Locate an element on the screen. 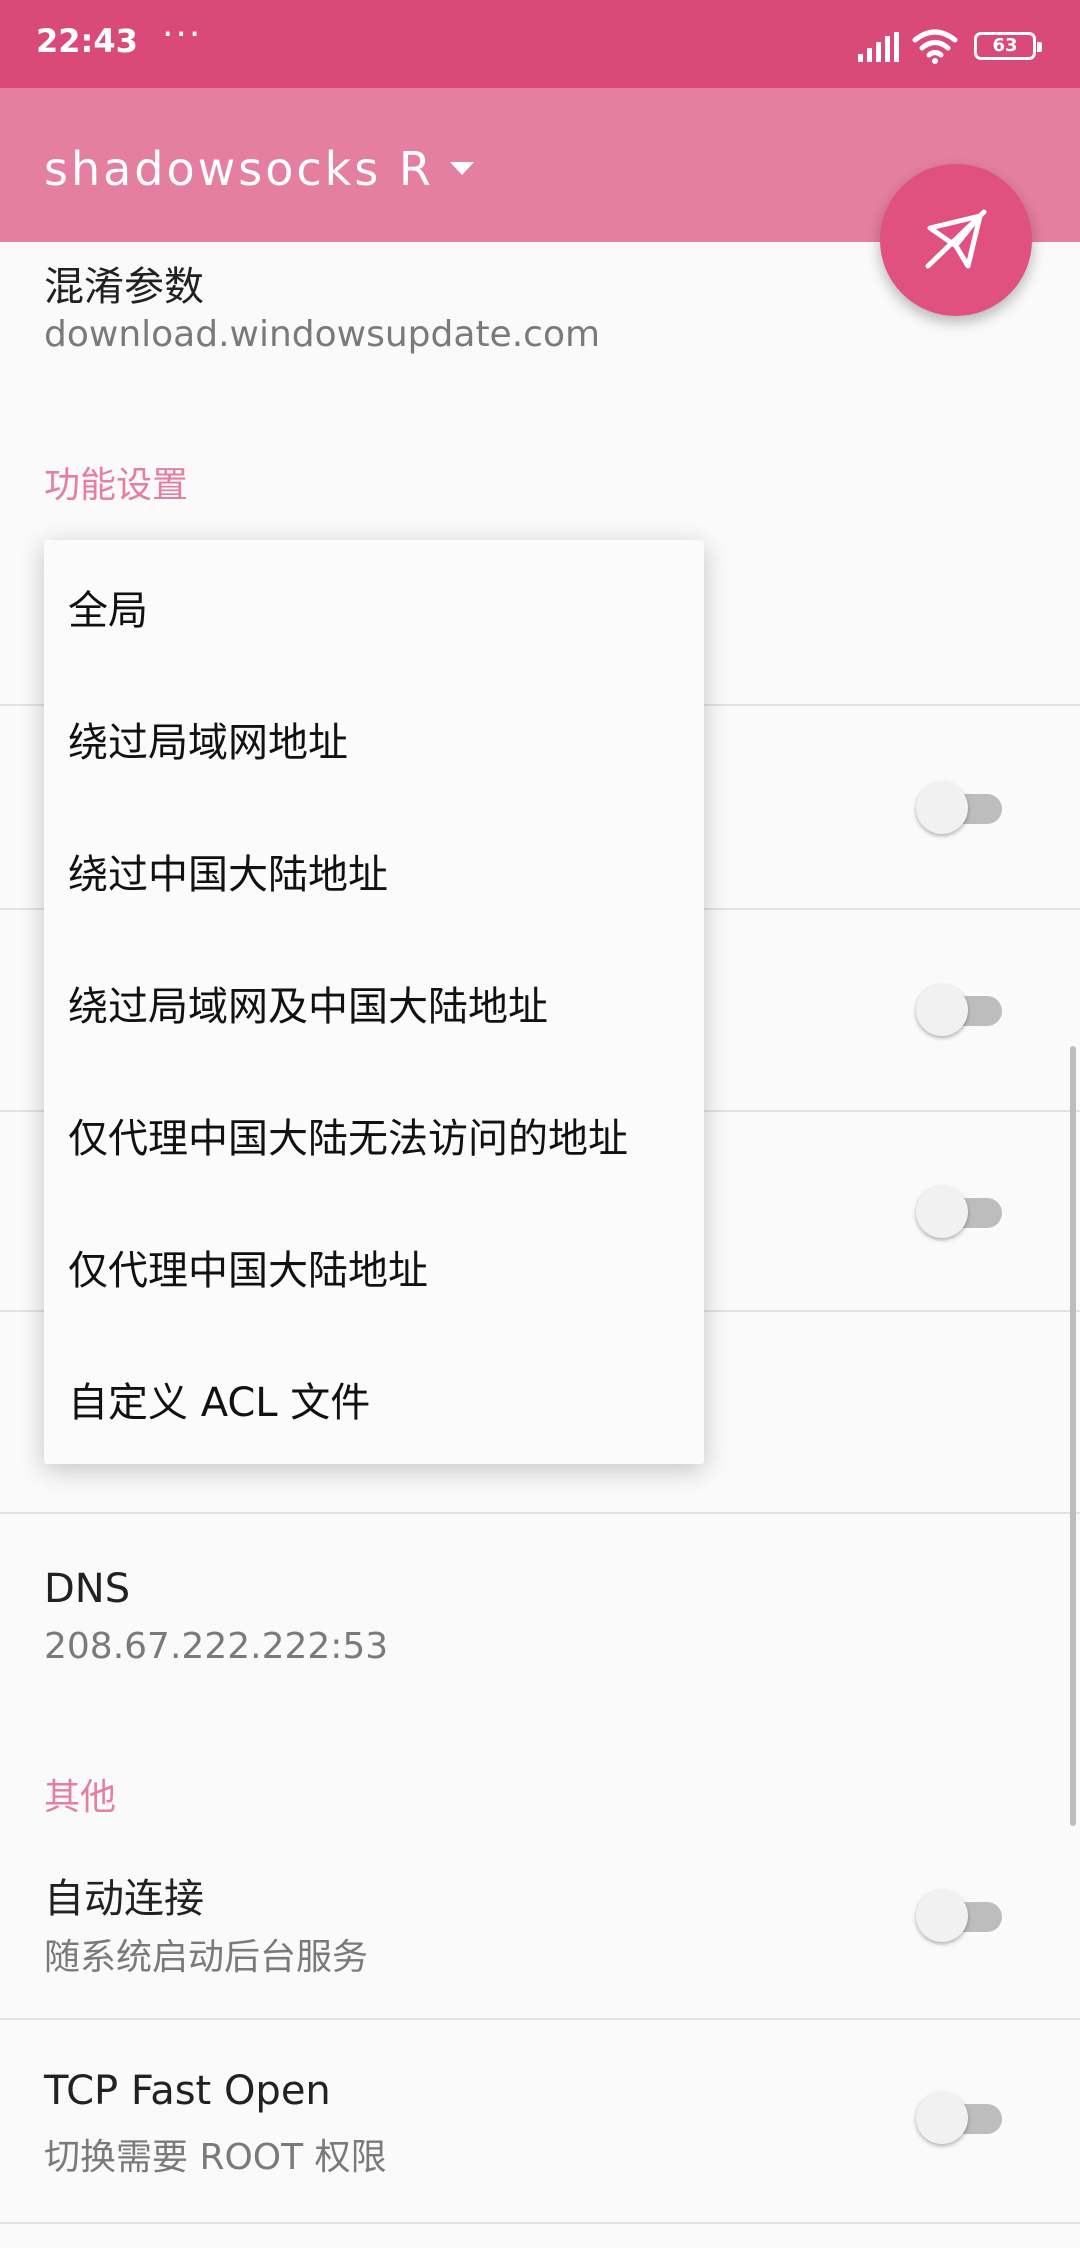 The height and width of the screenshot is (2248, 1080). route-option-global: 全局 is located at coordinates (108, 607).